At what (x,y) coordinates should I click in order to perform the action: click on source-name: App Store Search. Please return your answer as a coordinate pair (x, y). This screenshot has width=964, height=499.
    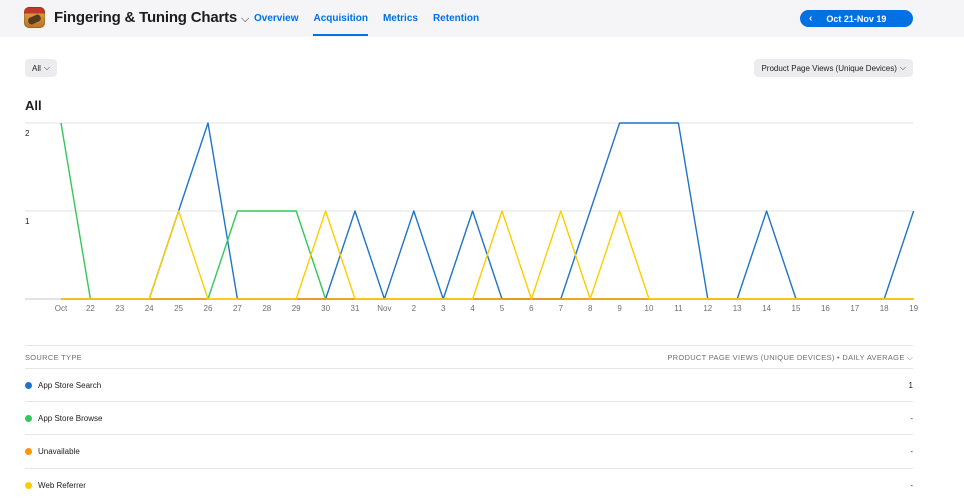
    Looking at the image, I should click on (70, 385).